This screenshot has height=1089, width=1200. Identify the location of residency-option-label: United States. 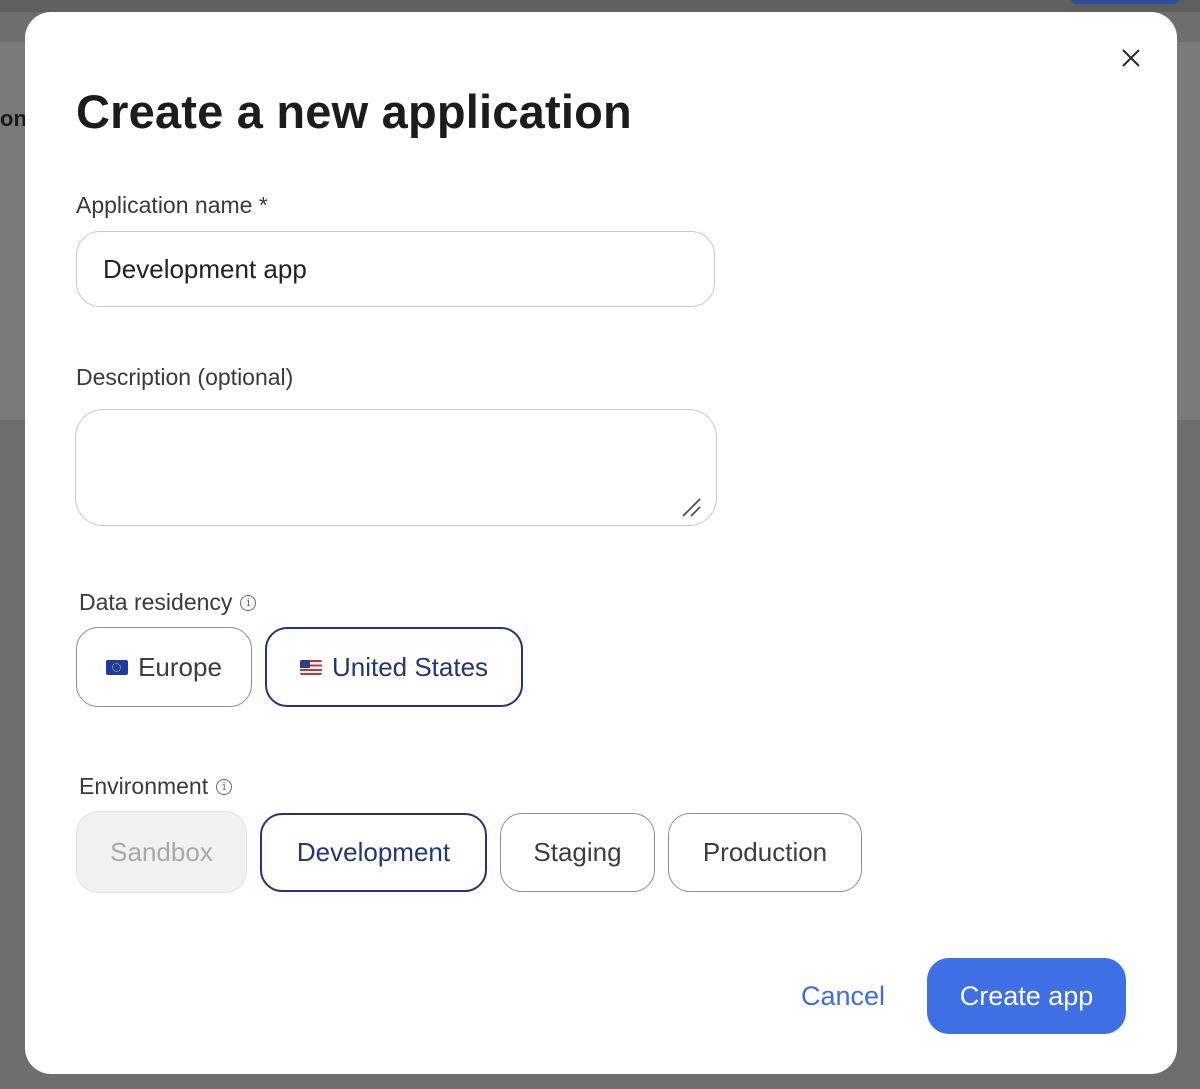
(410, 666).